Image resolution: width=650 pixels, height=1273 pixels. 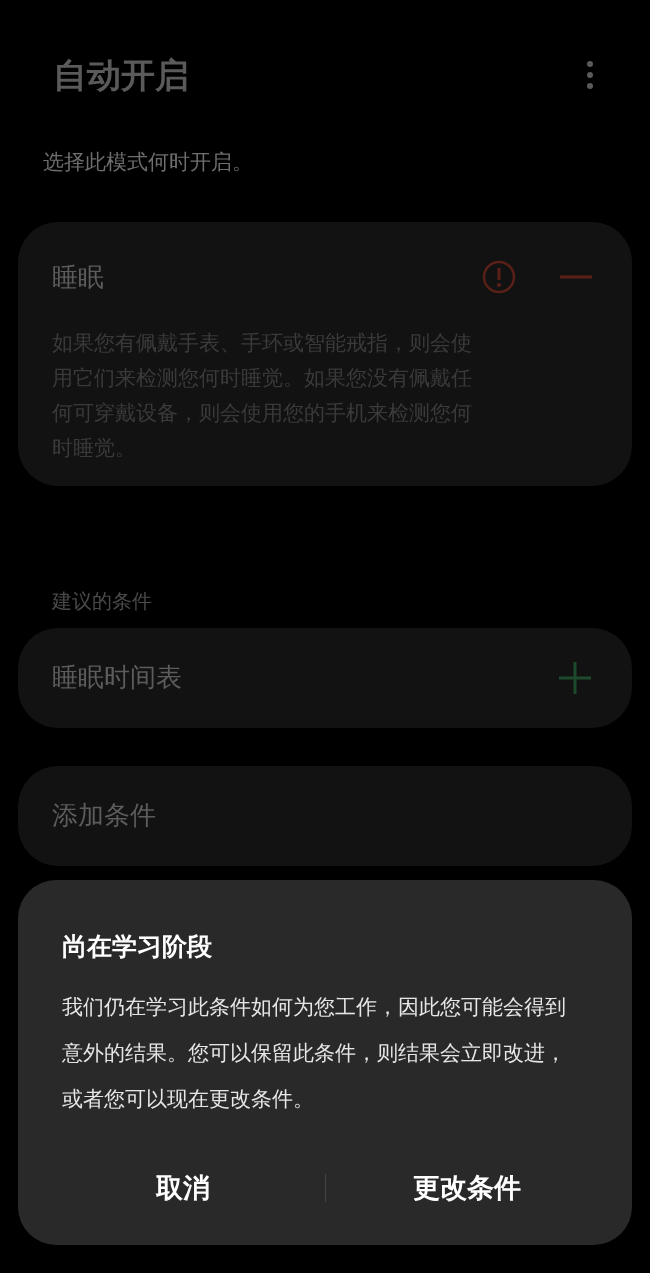 I want to click on dialog-message: 我们仍在学习此条件如何为您工作，因此您可能会得到意外的结果。您可以保留此条件，则结果会立即改进，或者您可以现在更改条件。, so click(x=314, y=1052).